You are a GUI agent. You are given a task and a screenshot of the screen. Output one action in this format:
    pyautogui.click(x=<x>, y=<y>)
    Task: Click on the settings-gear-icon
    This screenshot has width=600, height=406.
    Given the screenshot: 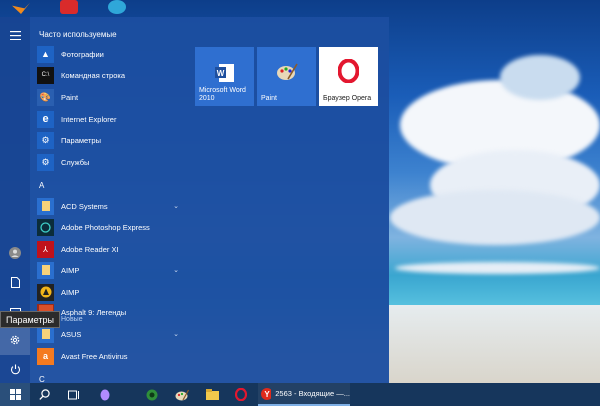 What is the action you would take?
    pyautogui.click(x=15, y=340)
    